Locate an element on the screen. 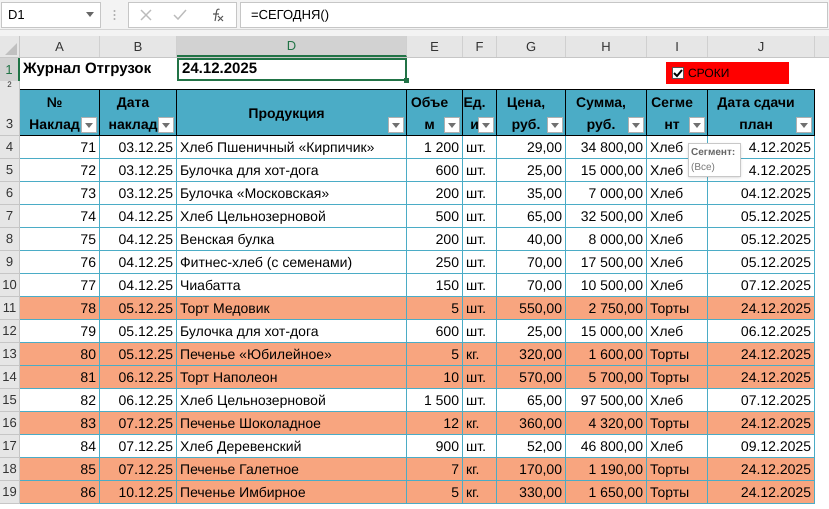  table-cell: Печенье Имбирное is located at coordinates (292, 492).